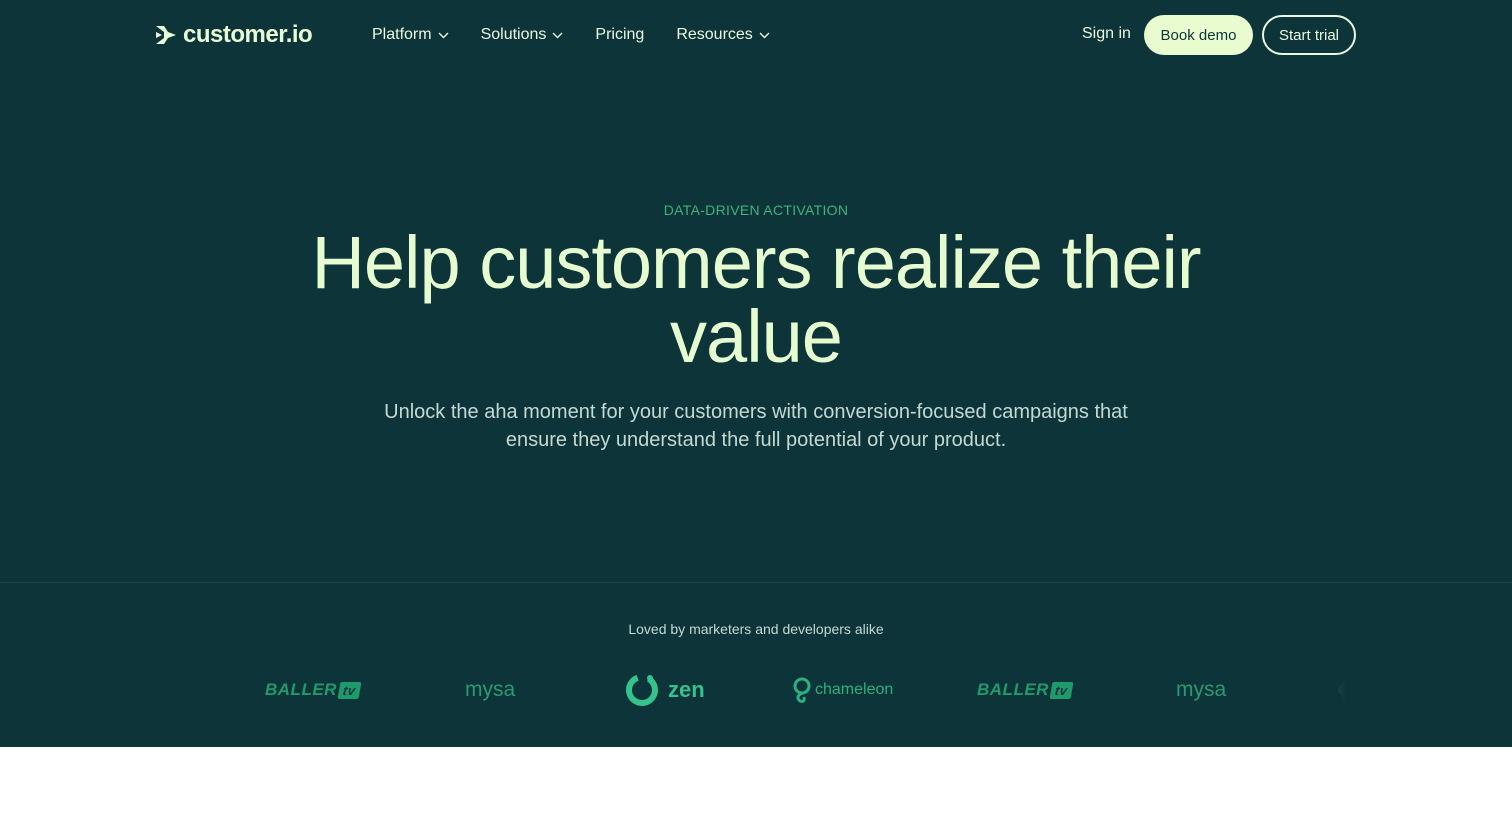 This screenshot has width=1512, height=814. I want to click on logo-mysa: mysa, so click(490, 690).